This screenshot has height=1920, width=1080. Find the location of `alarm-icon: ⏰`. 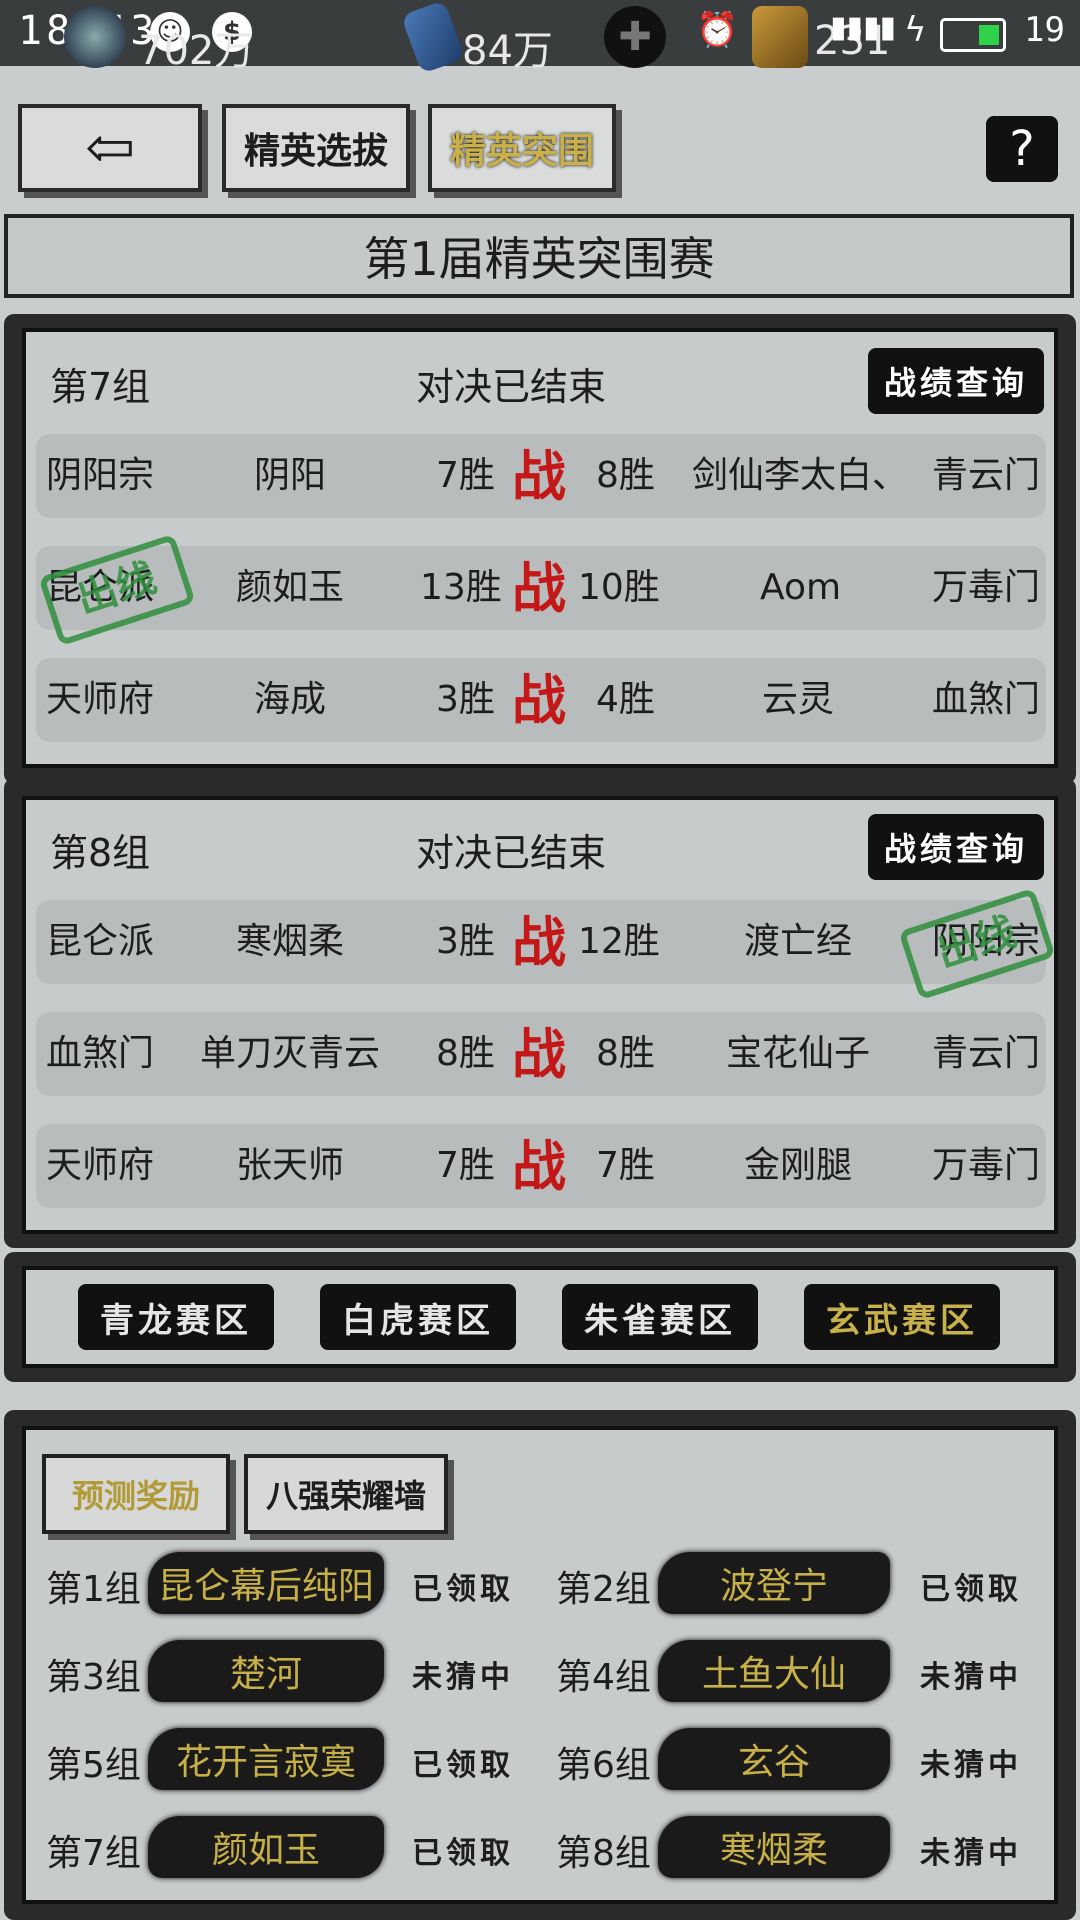

alarm-icon: ⏰ is located at coordinates (717, 30).